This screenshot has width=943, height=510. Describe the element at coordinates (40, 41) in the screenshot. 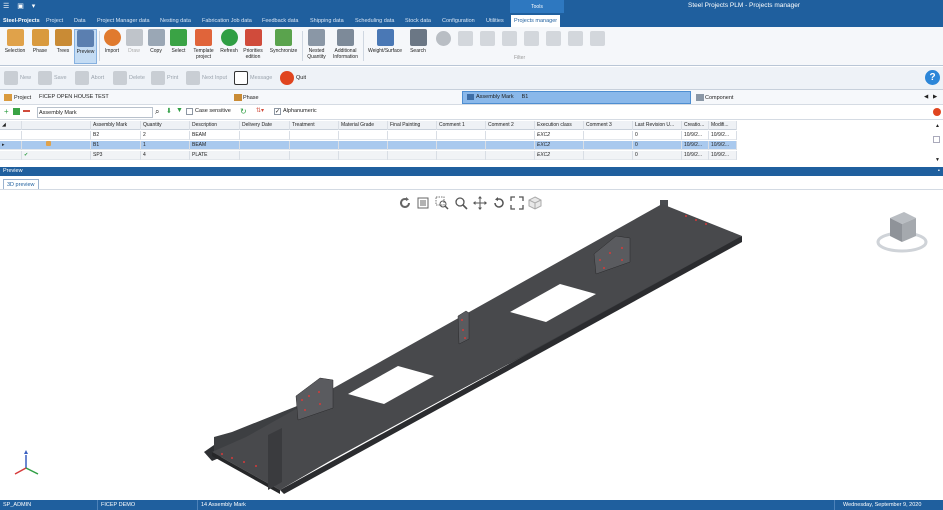

I see `phase-button: Phase` at that location.